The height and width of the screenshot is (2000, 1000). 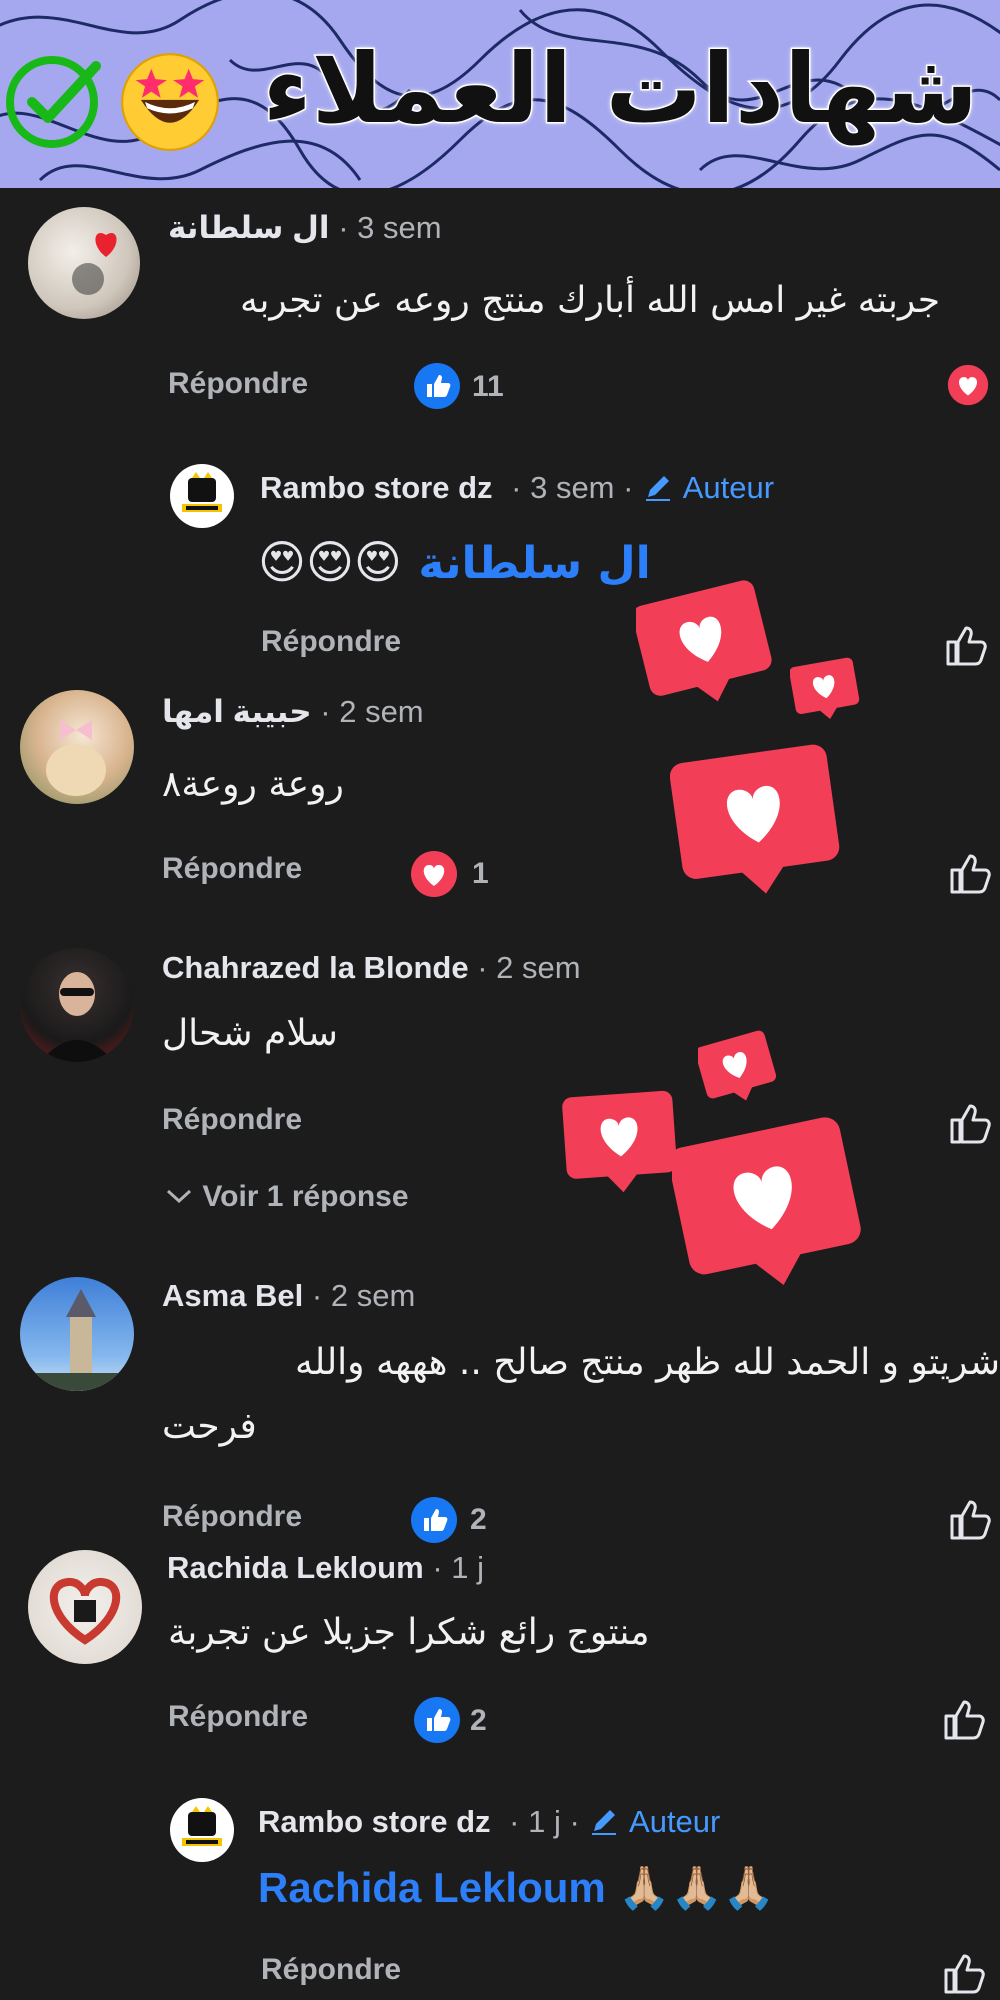 I want to click on comment-author: حبيبة امها · 2 sem, so click(x=293, y=712).